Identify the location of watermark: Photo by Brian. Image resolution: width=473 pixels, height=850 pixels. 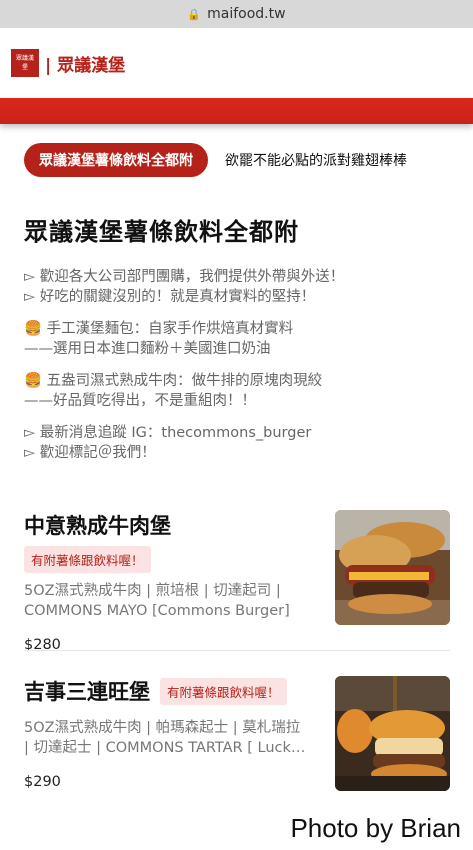
(375, 828).